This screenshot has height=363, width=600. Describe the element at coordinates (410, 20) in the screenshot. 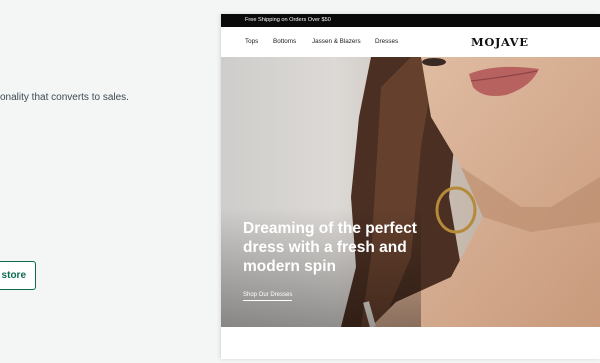

I see `announcement-bar: Free Shipping on Orders Over $50` at that location.